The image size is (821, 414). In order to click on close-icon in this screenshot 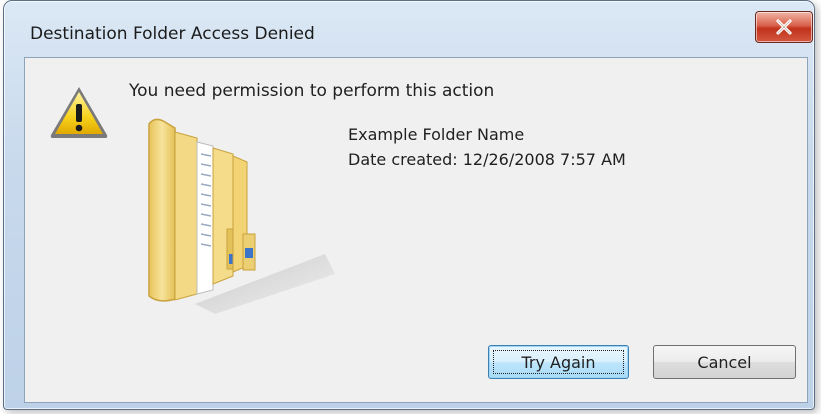, I will do `click(784, 27)`.